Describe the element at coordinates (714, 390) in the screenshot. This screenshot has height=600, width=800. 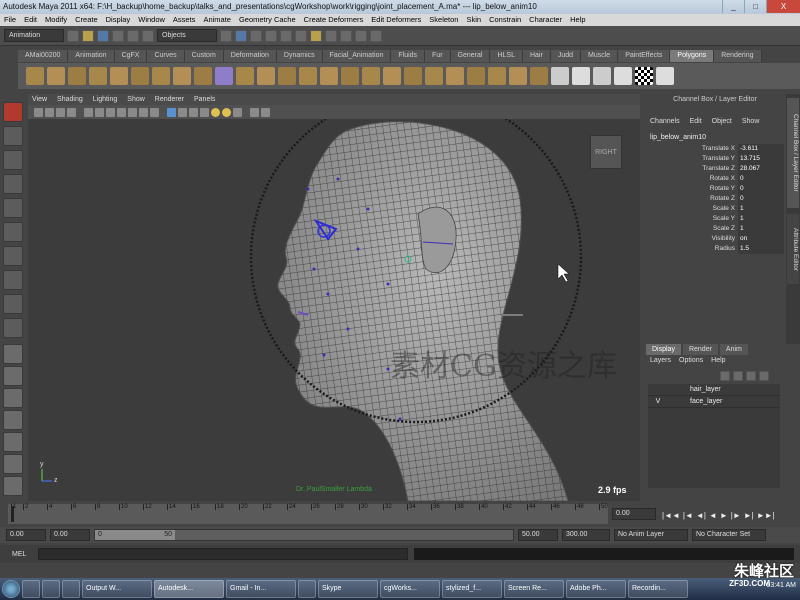
I see `layer-row: hair_layer` at that location.